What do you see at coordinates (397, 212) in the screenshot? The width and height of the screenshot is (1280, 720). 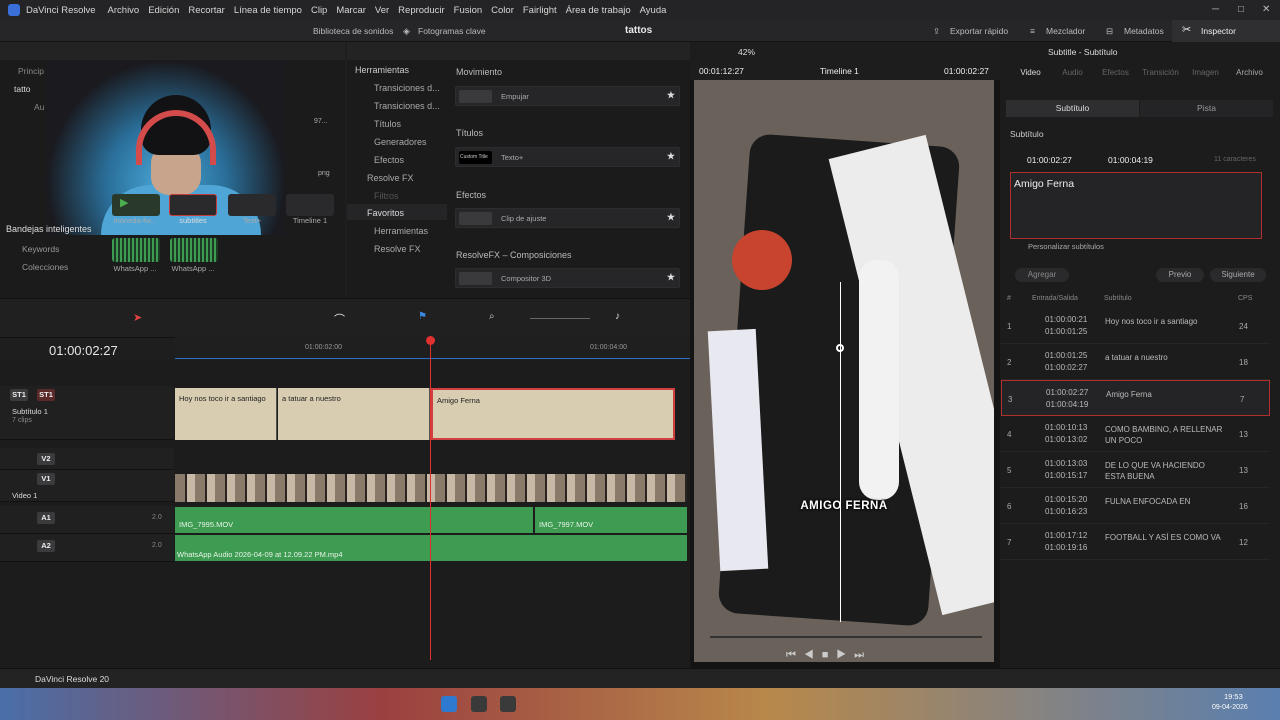 I see `favorites-header: Favoritos` at bounding box center [397, 212].